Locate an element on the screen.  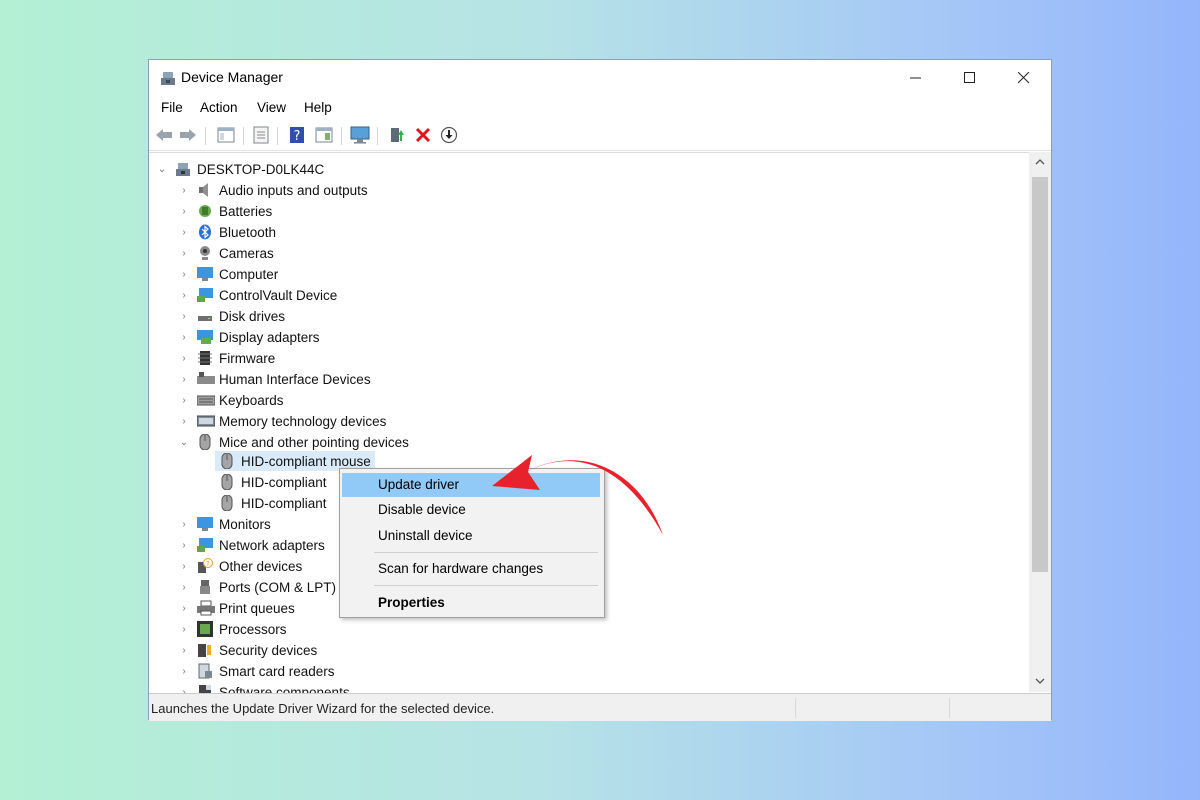
ctx-item-label: Scan for hardware changes is located at coordinates (461, 568).